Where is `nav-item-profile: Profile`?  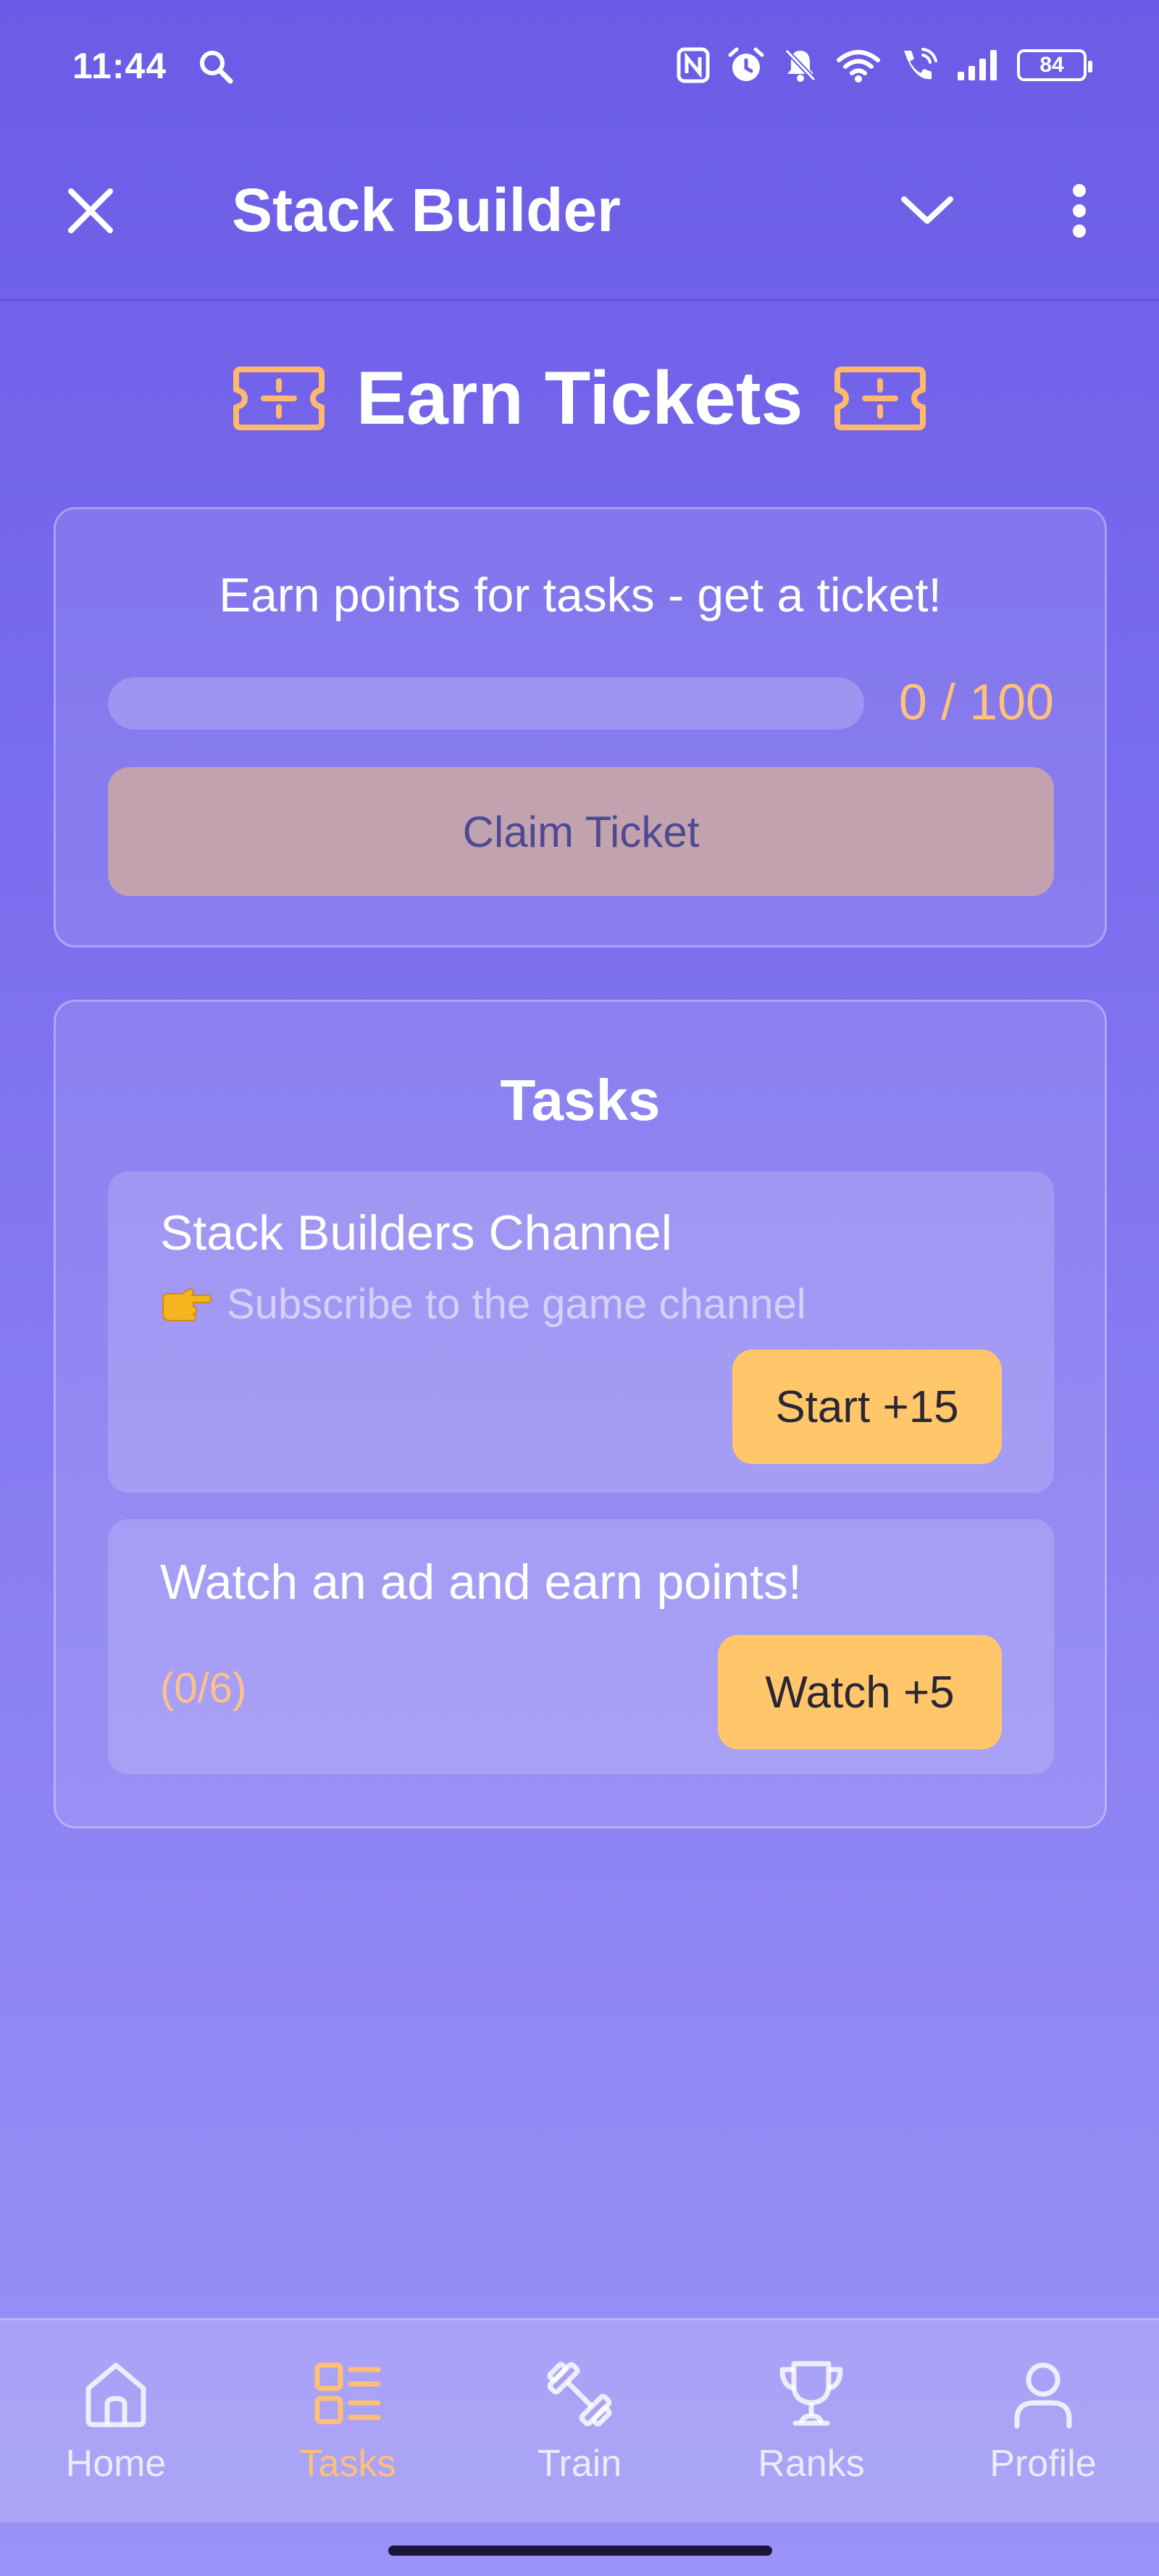
nav-item-profile: Profile is located at coordinates (1043, 2421).